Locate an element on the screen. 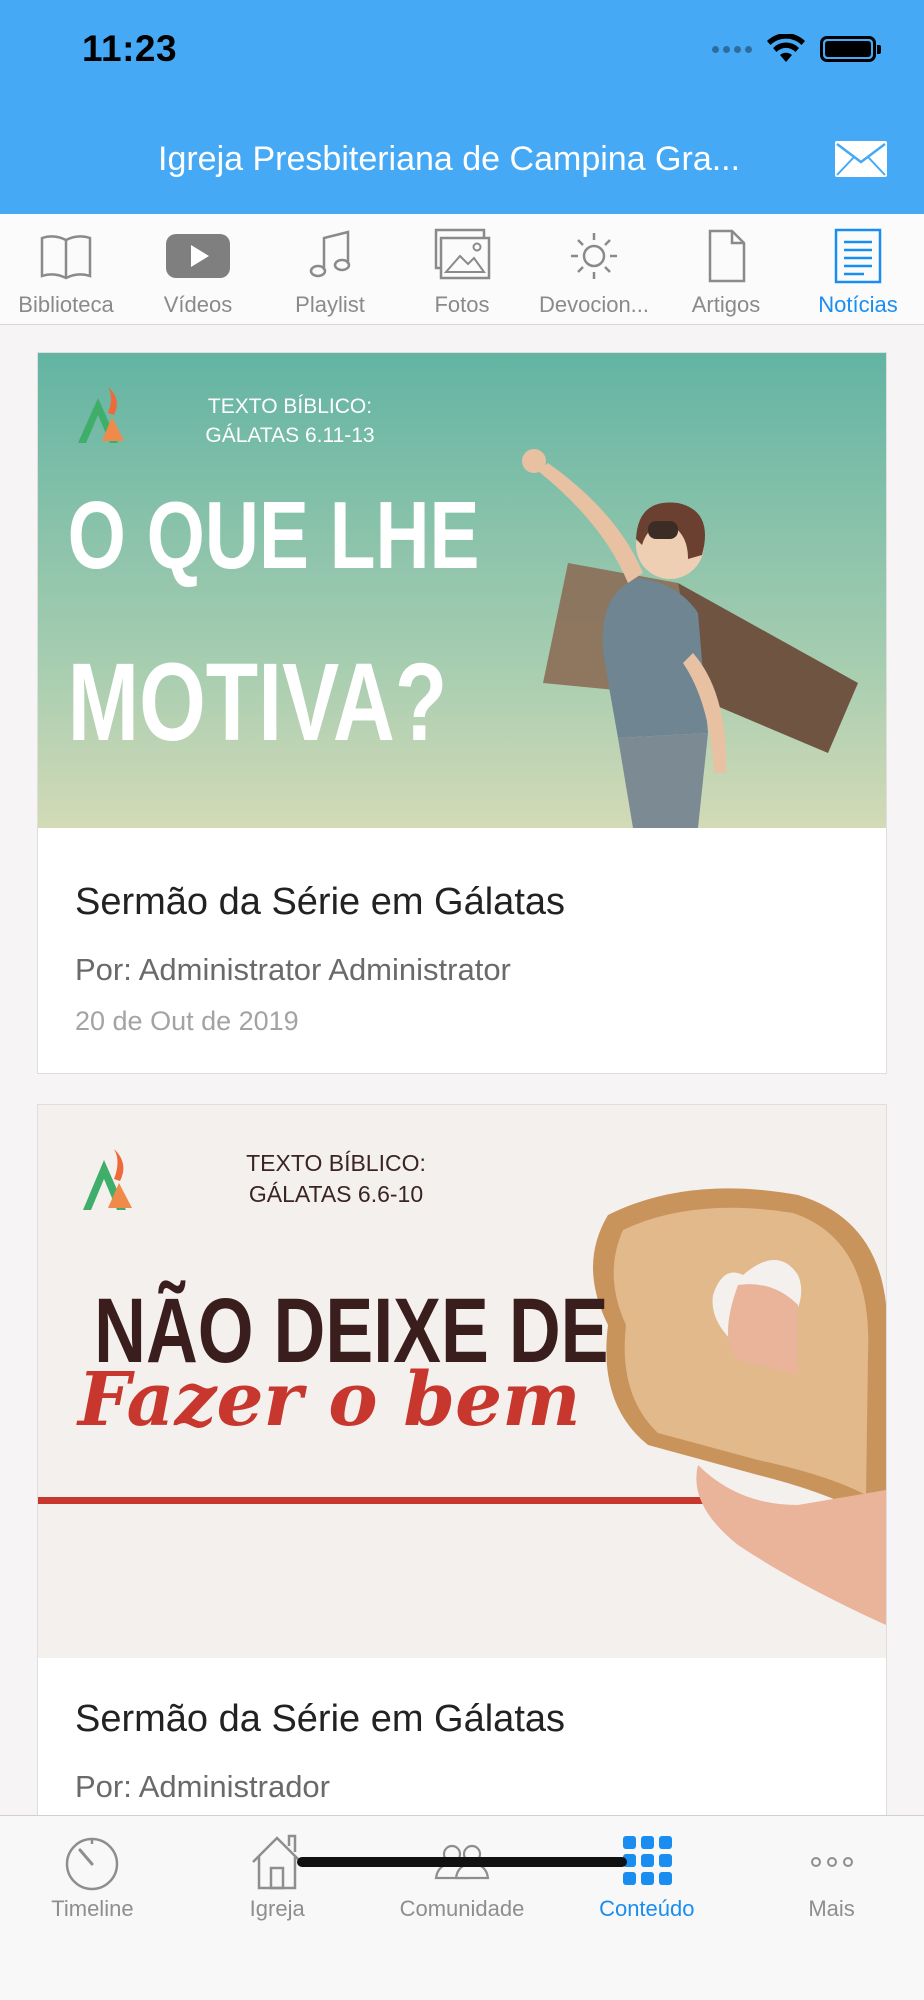 The width and height of the screenshot is (924, 2000). envelope-icon is located at coordinates (861, 159).